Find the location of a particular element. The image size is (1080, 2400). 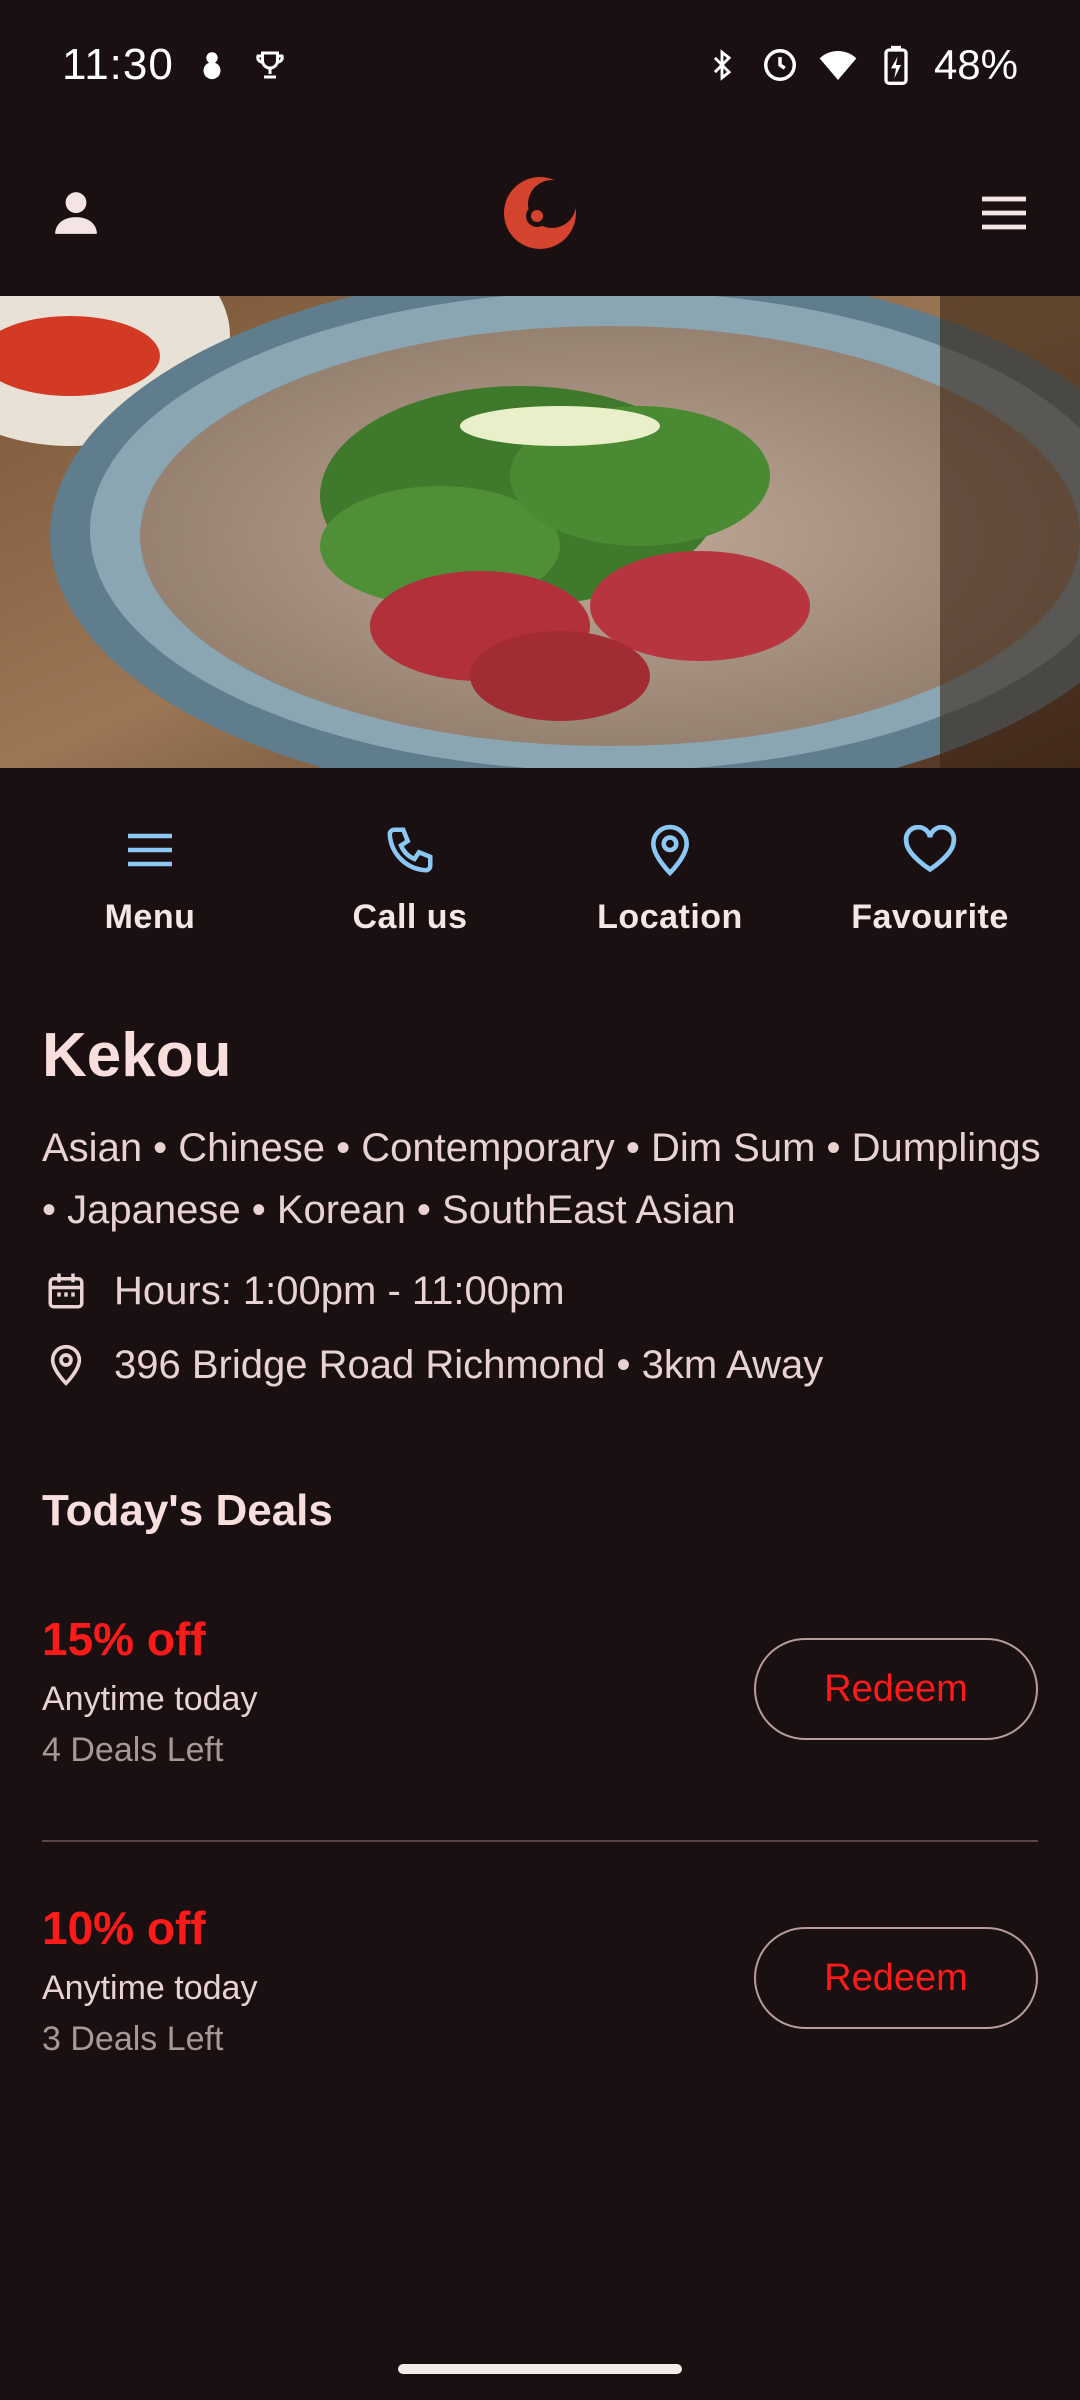

address-text: 396 Bridge Road Richmond • 3km Away is located at coordinates (469, 1364).